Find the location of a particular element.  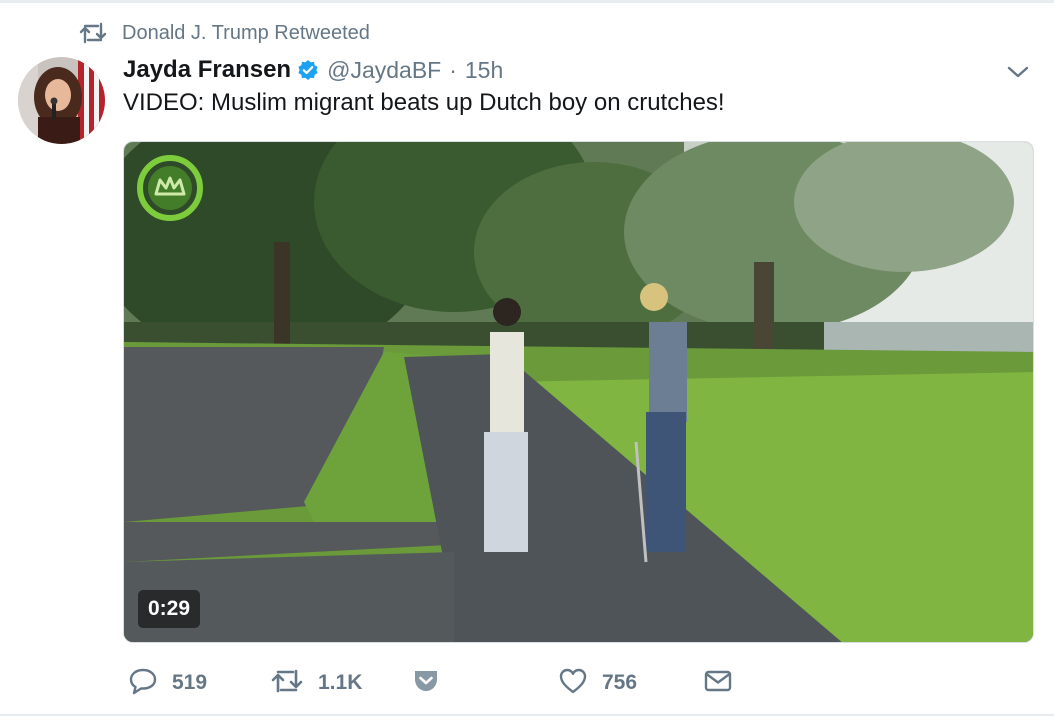

retweet-button: 1.1K is located at coordinates (316, 683).